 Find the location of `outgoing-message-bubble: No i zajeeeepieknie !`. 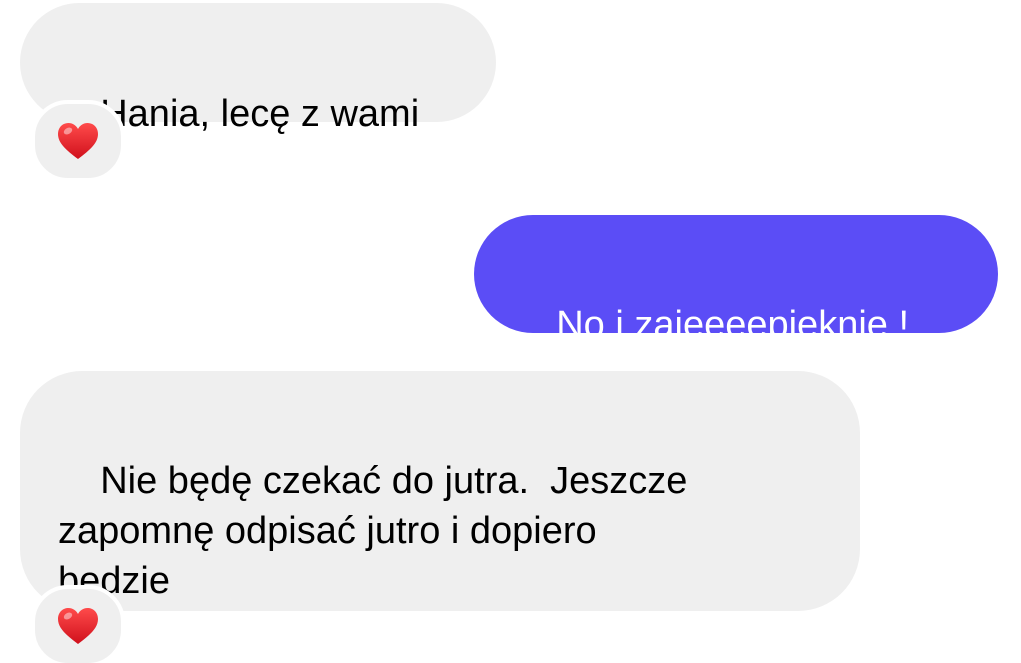

outgoing-message-bubble: No i zajeeeepieknie ! is located at coordinates (736, 280).